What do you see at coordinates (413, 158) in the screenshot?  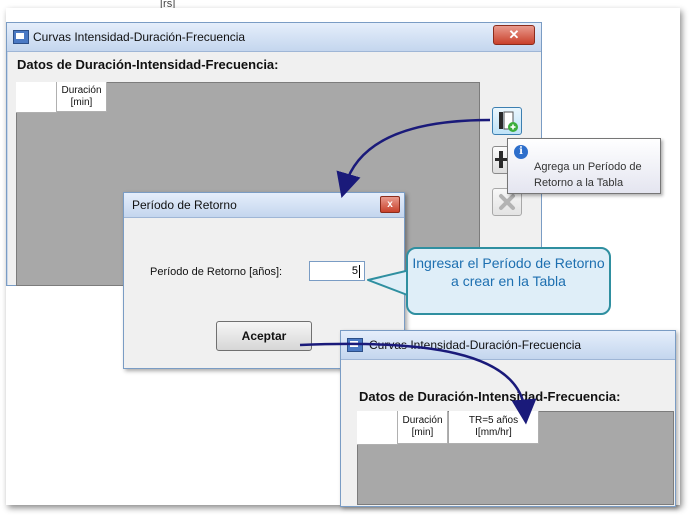 I see `arrow-to-dialog` at bounding box center [413, 158].